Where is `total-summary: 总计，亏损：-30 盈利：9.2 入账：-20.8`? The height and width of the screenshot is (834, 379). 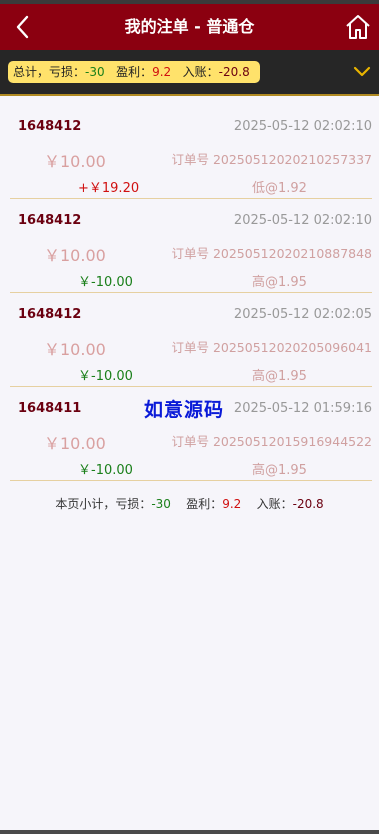 total-summary: 总计，亏损：-30 盈利：9.2 入账：-20.8 is located at coordinates (134, 72).